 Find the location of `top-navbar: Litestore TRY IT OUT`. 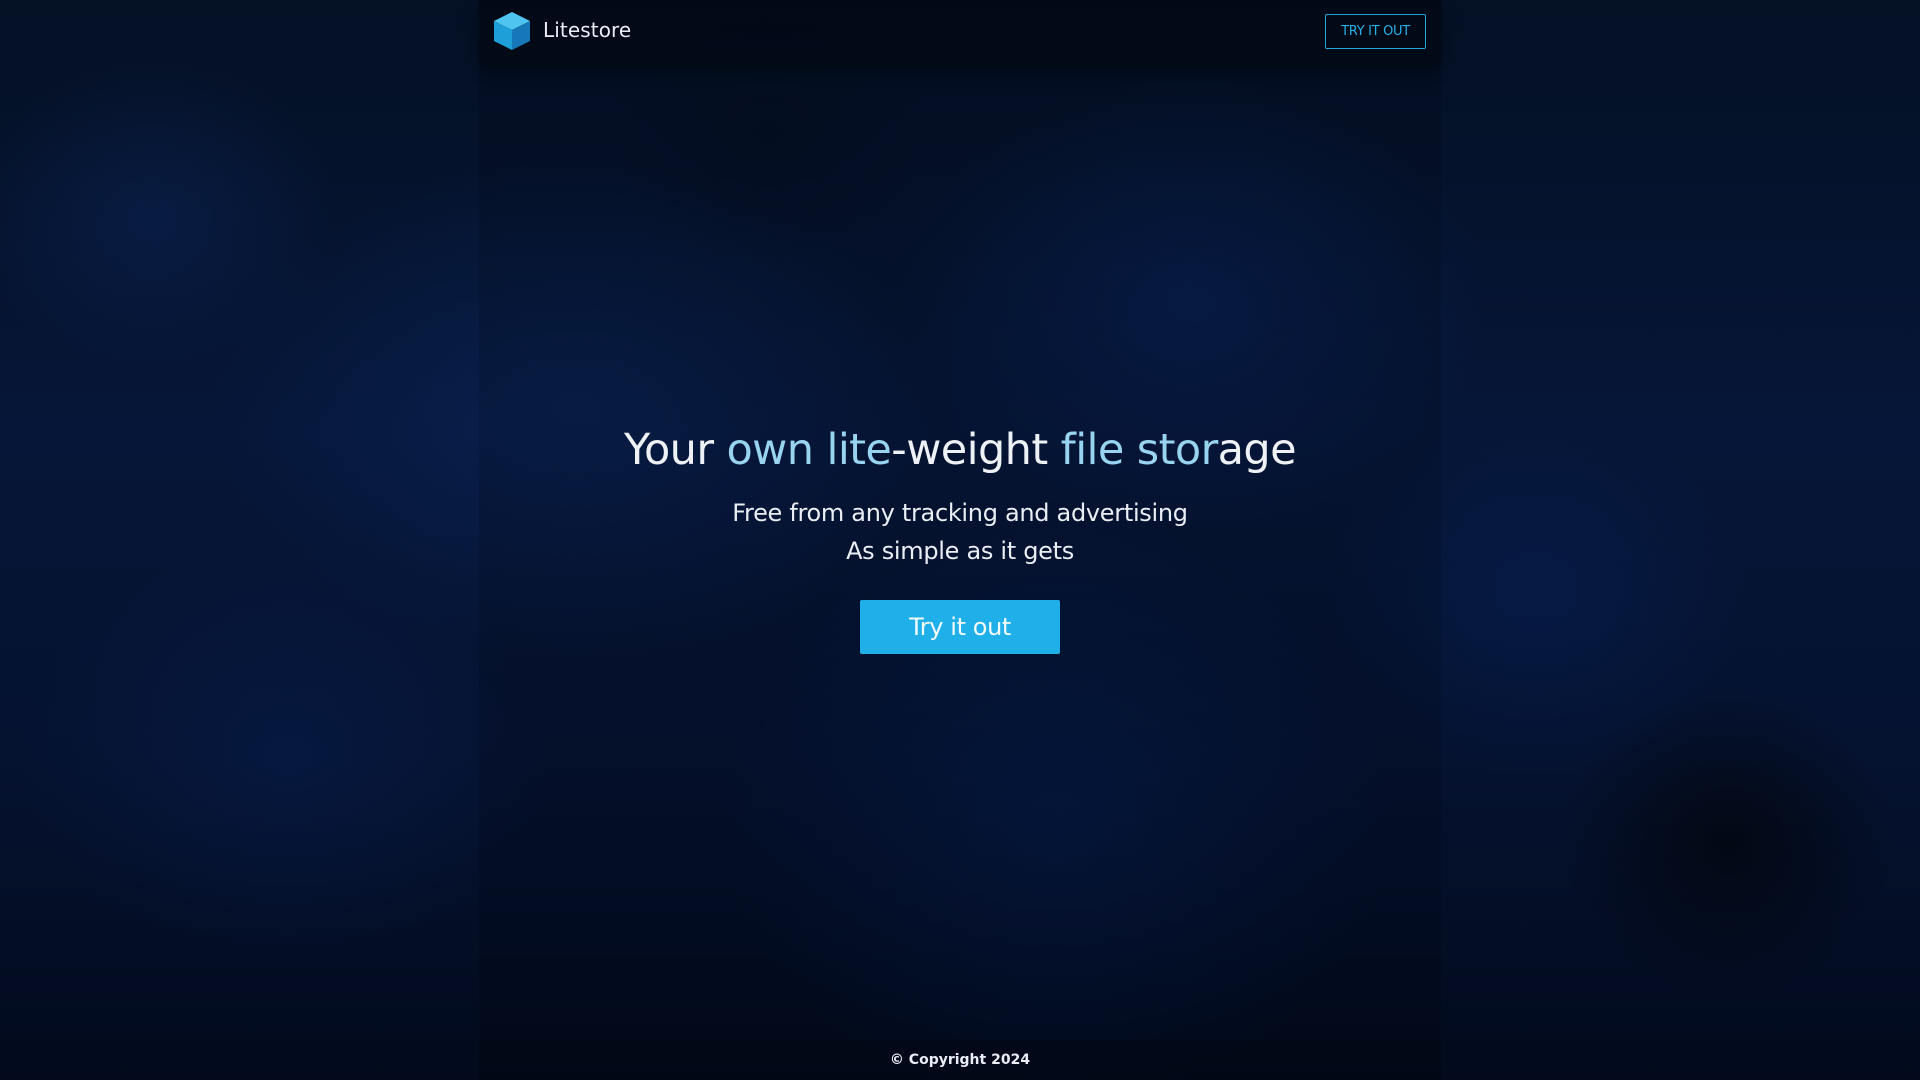

top-navbar: Litestore TRY IT OUT is located at coordinates (960, 31).